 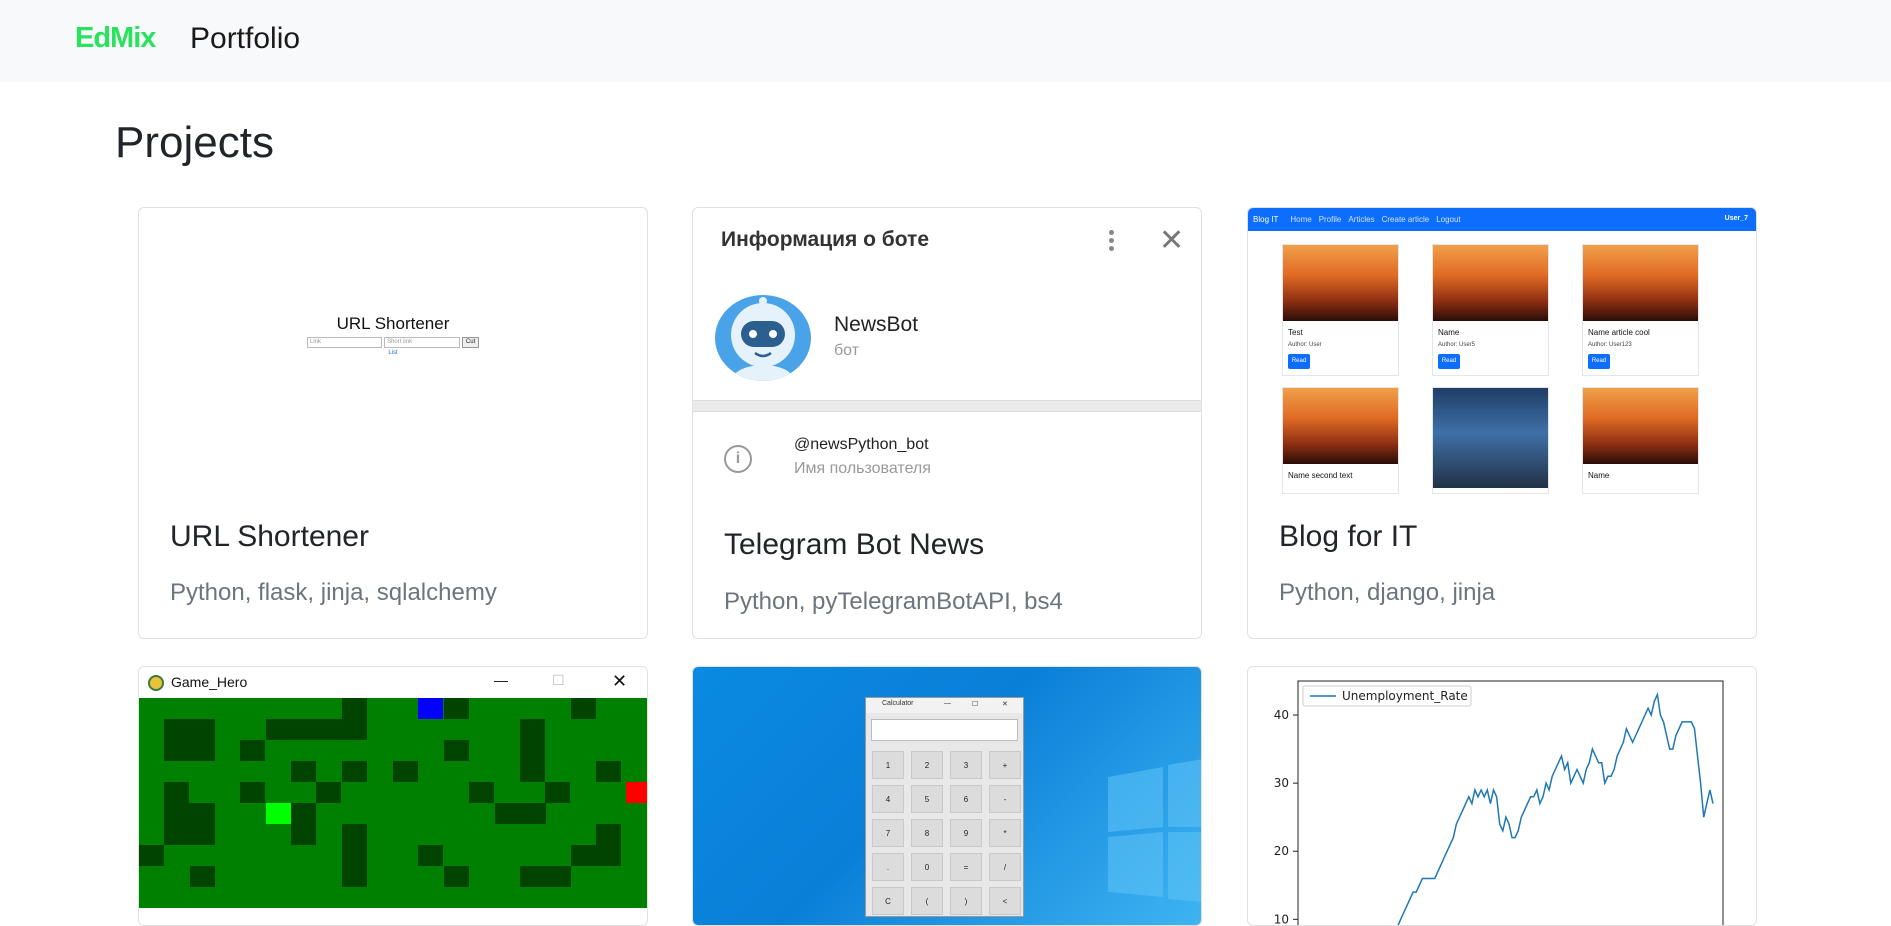 I want to click on calculator-display, so click(x=944, y=730).